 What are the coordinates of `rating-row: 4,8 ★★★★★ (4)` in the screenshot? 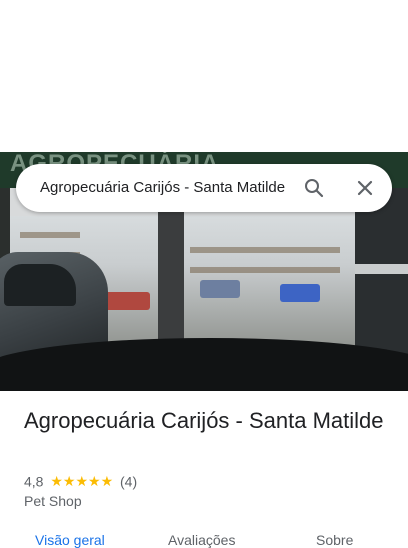 It's located at (80, 481).